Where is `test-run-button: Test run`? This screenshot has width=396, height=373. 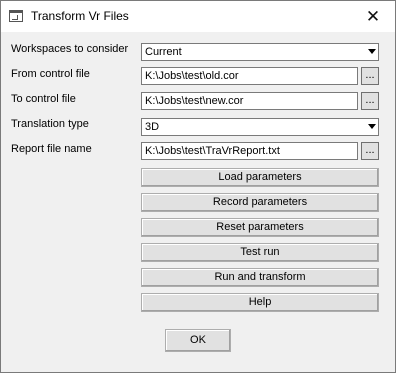 test-run-button: Test run is located at coordinates (260, 252).